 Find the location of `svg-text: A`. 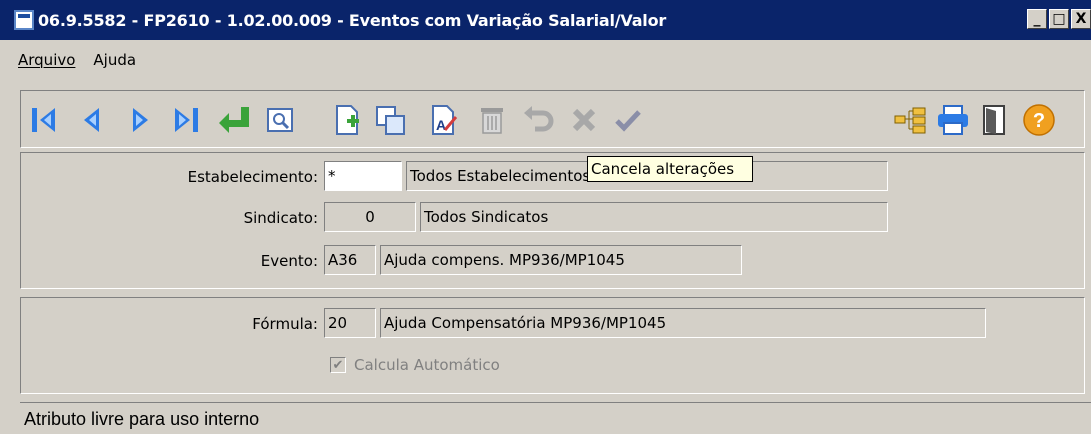

svg-text: A is located at coordinates (441, 125).